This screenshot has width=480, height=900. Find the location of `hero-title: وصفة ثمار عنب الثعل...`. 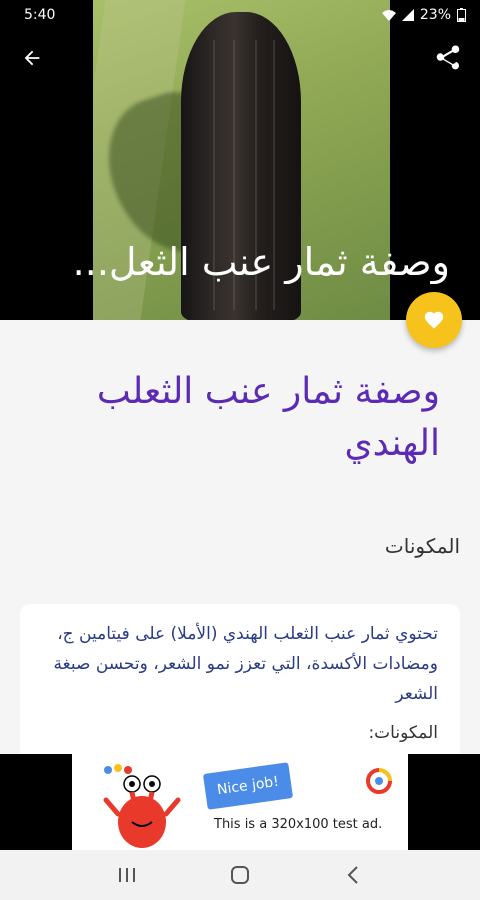

hero-title: وصفة ثمار عنب الثعل... is located at coordinates (261, 262).